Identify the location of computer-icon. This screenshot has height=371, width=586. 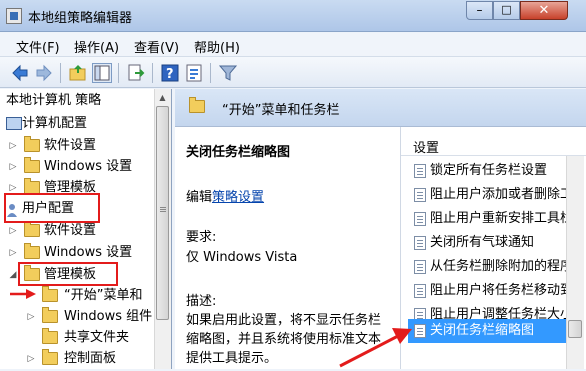
(14, 123).